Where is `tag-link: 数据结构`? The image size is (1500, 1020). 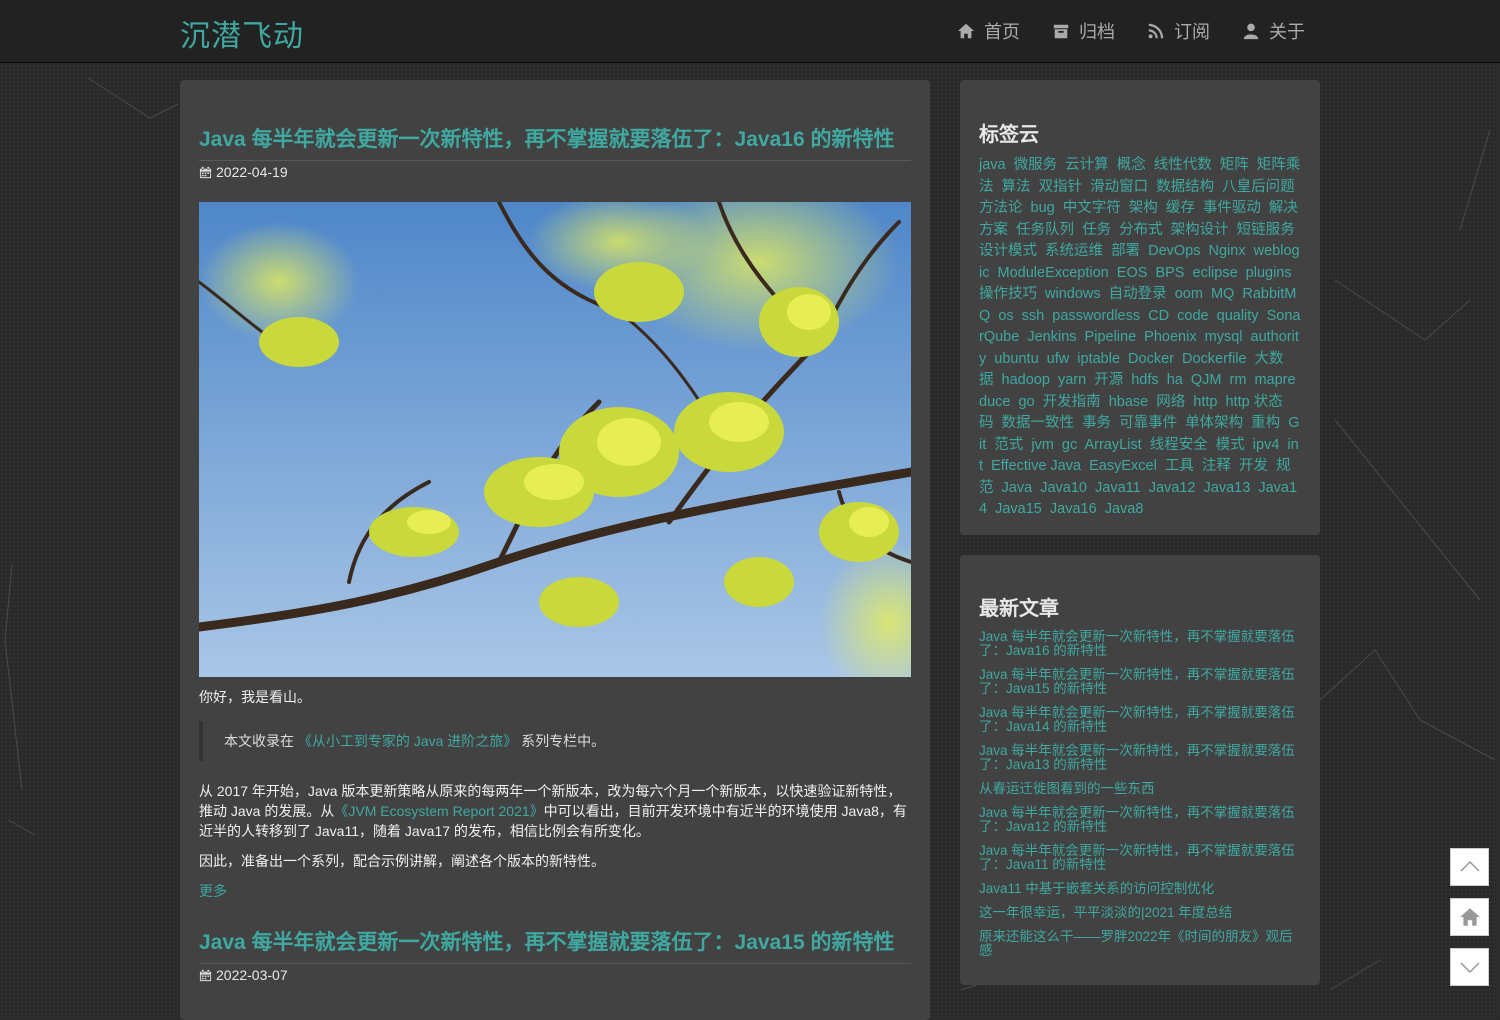
tag-link: 数据结构 is located at coordinates (1185, 187).